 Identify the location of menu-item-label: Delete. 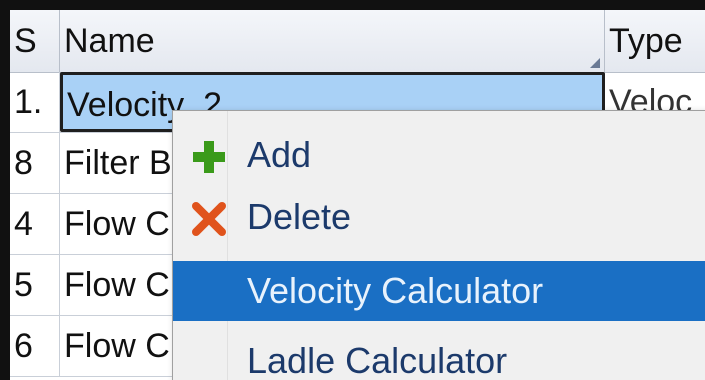
(299, 216).